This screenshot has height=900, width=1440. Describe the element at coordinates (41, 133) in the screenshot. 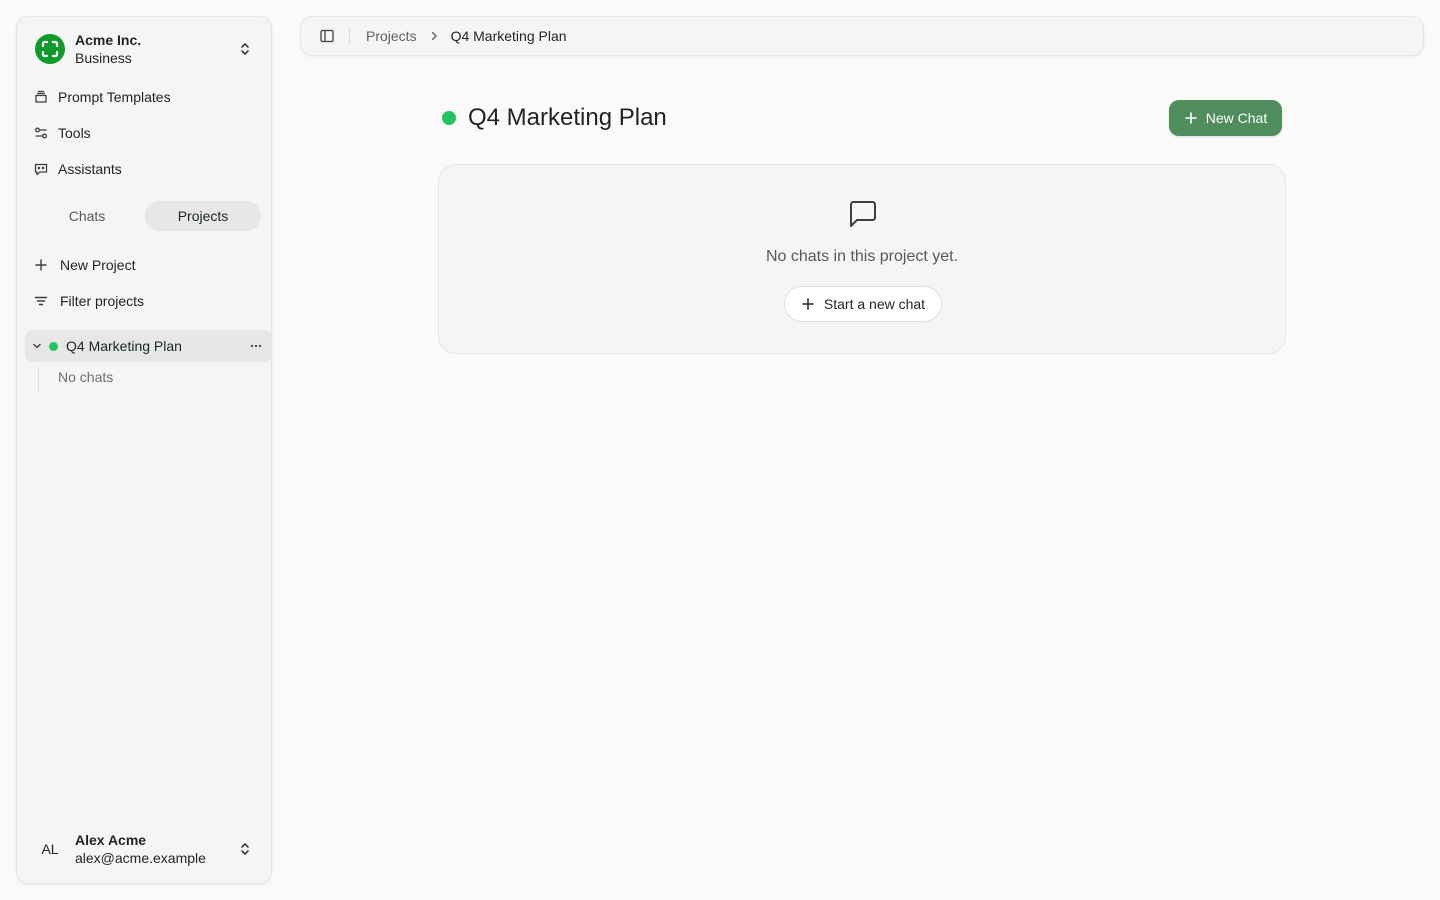

I see `tools-icon` at that location.